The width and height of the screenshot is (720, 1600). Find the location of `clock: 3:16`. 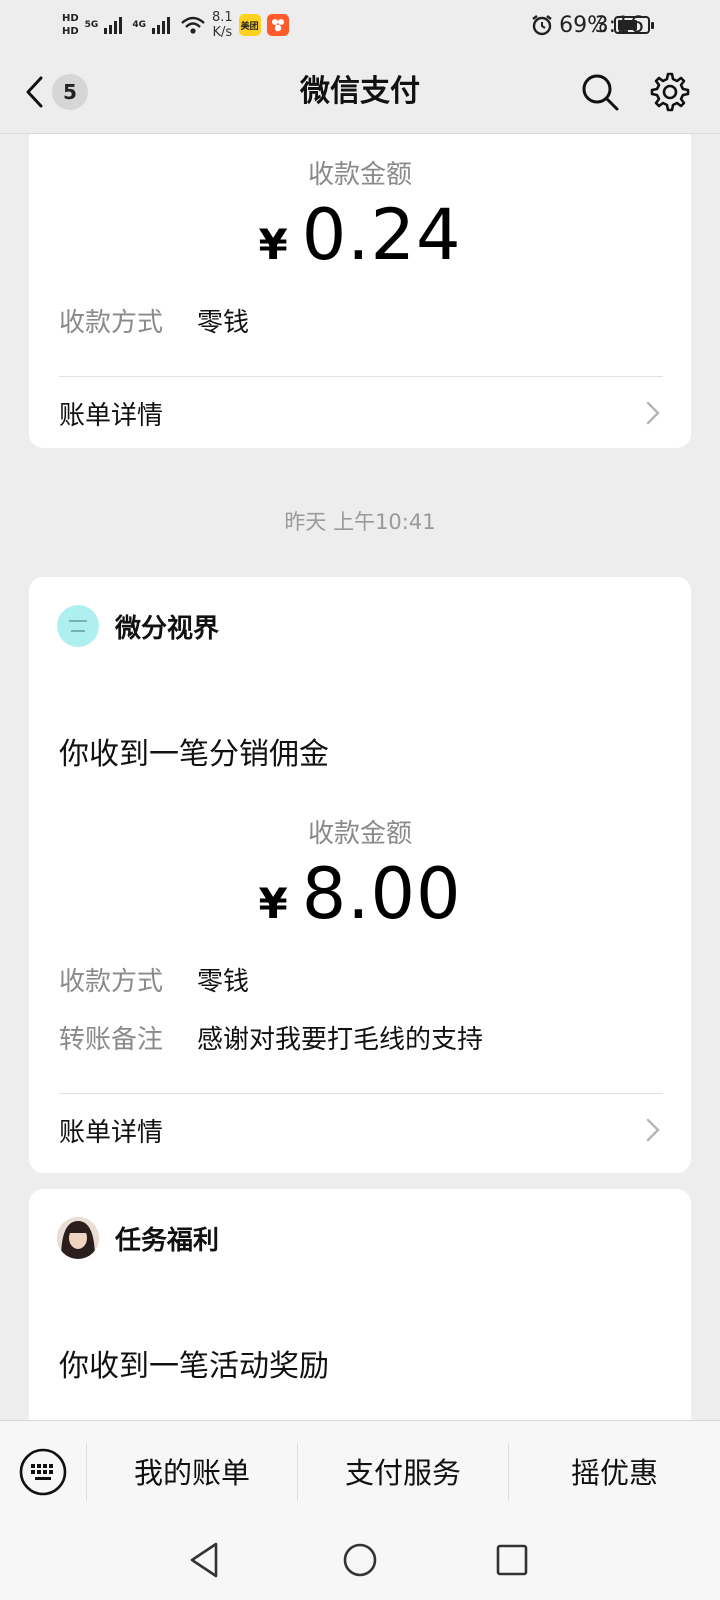

clock: 3:16 is located at coordinates (619, 25).